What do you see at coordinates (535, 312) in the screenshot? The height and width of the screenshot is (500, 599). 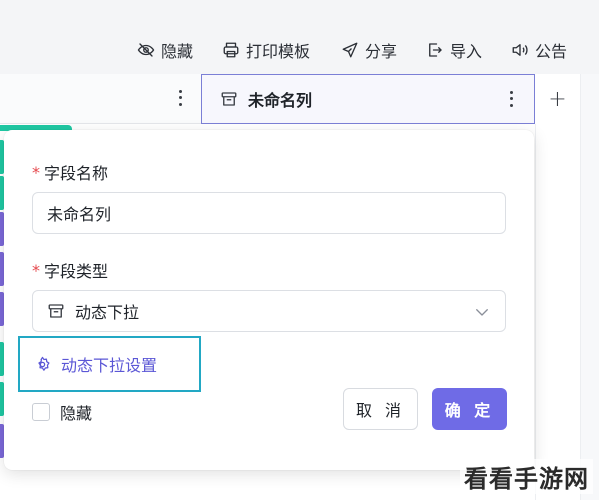 I see `column-divider` at bounding box center [535, 312].